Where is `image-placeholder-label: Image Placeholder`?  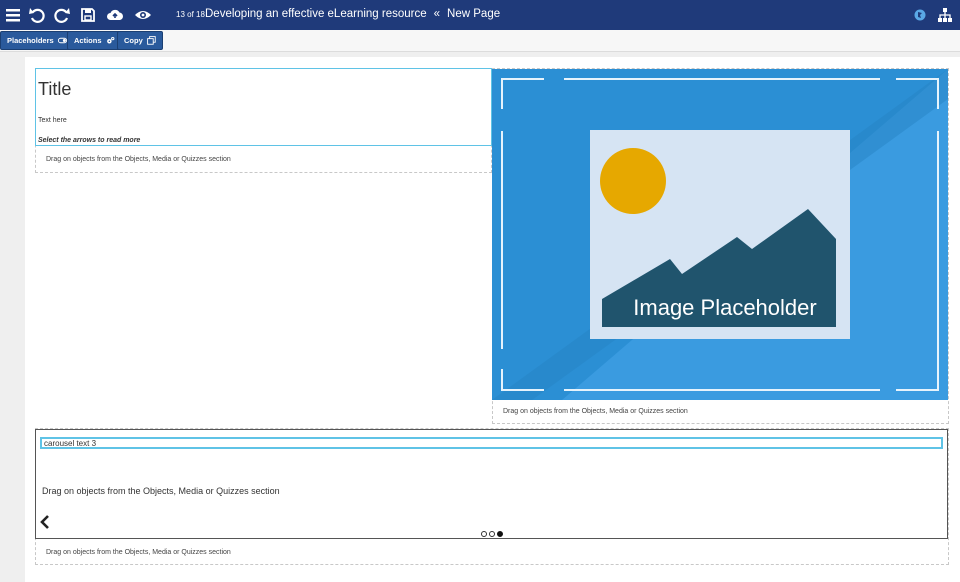 image-placeholder-label: Image Placeholder is located at coordinates (724, 307).